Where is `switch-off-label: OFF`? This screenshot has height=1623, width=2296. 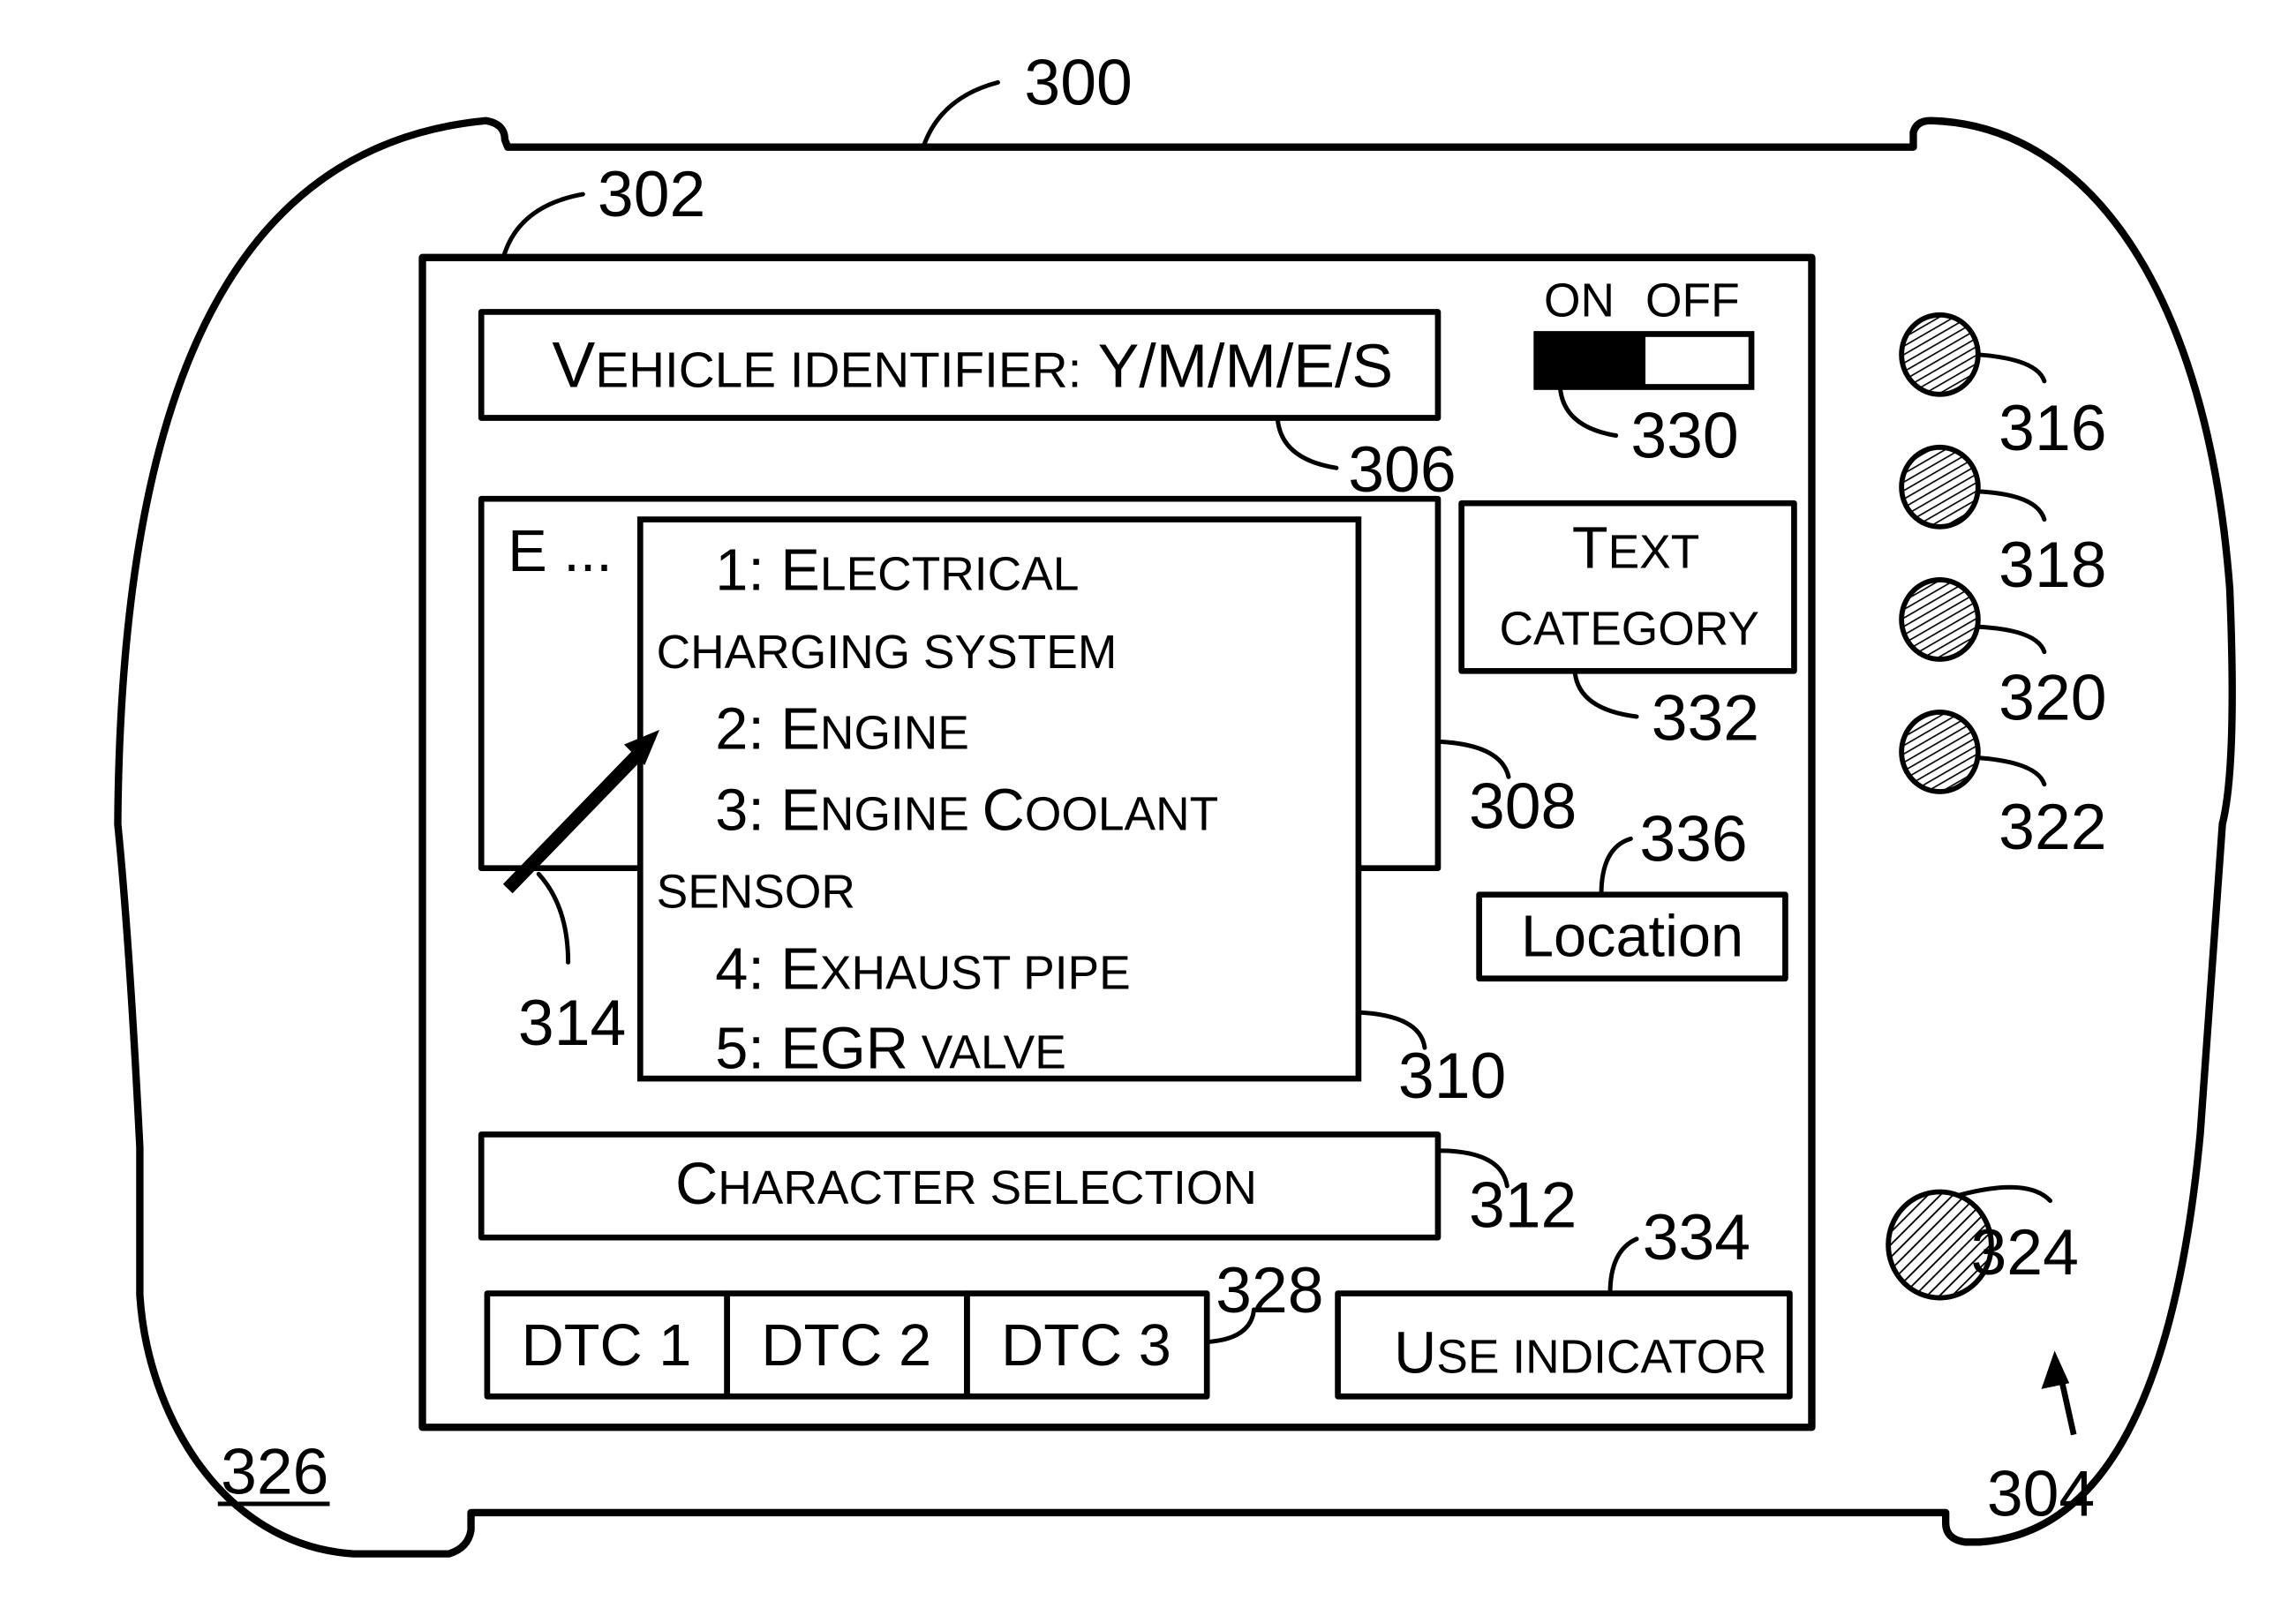
switch-off-label: OFF is located at coordinates (1693, 300).